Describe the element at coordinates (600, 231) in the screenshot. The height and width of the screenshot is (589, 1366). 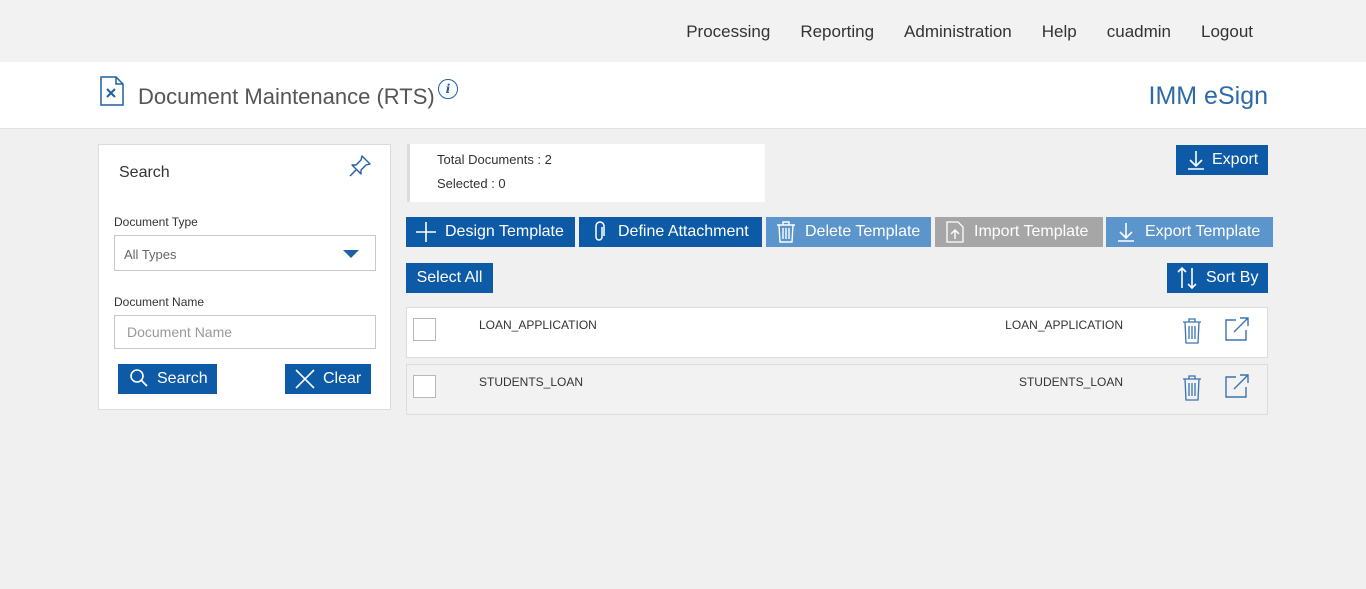
I see `paperclip-icon` at that location.